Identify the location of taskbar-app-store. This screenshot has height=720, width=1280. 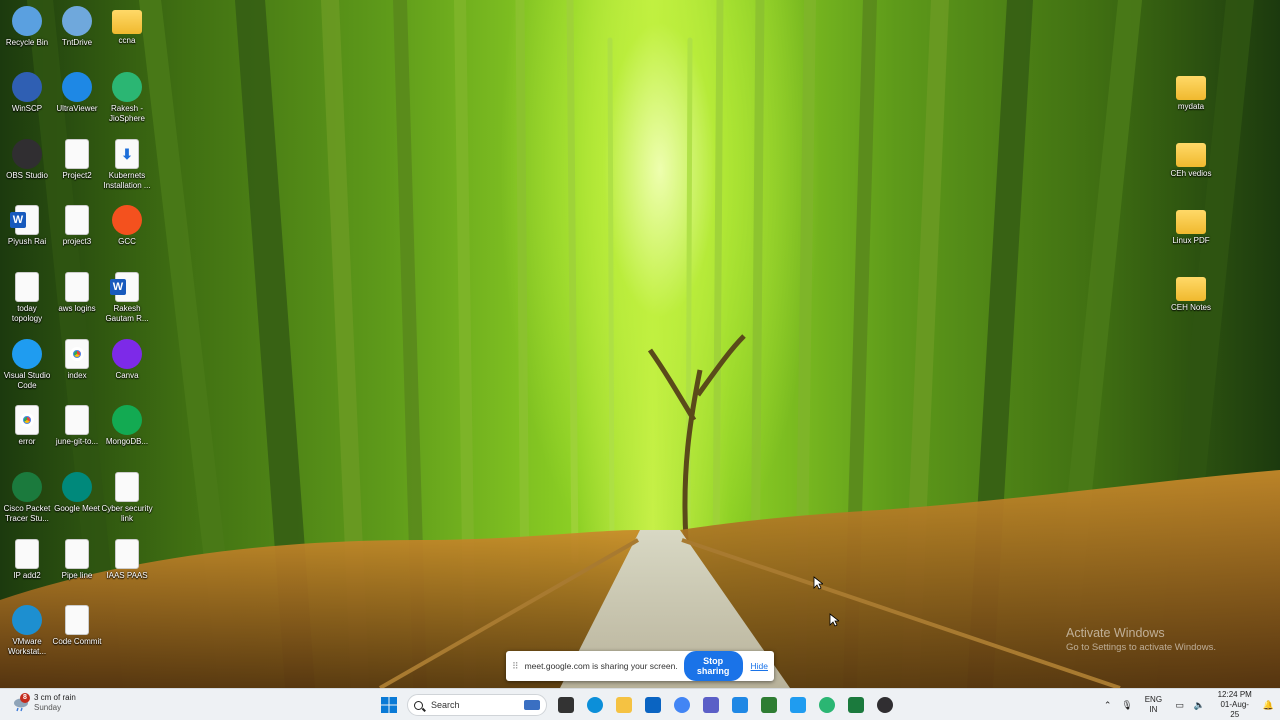
(740, 705).